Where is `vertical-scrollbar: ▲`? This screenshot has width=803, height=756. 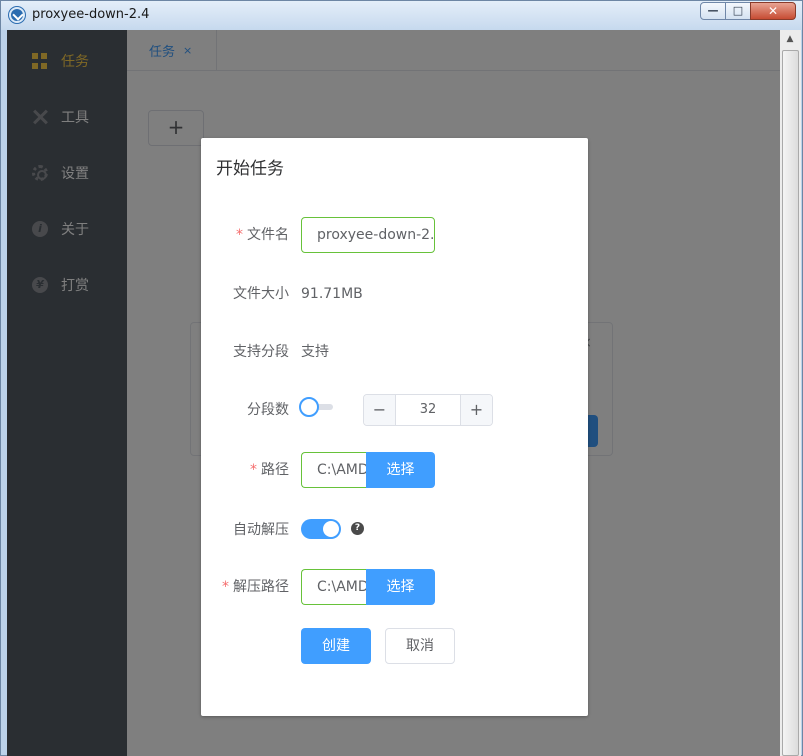 vertical-scrollbar: ▲ is located at coordinates (790, 393).